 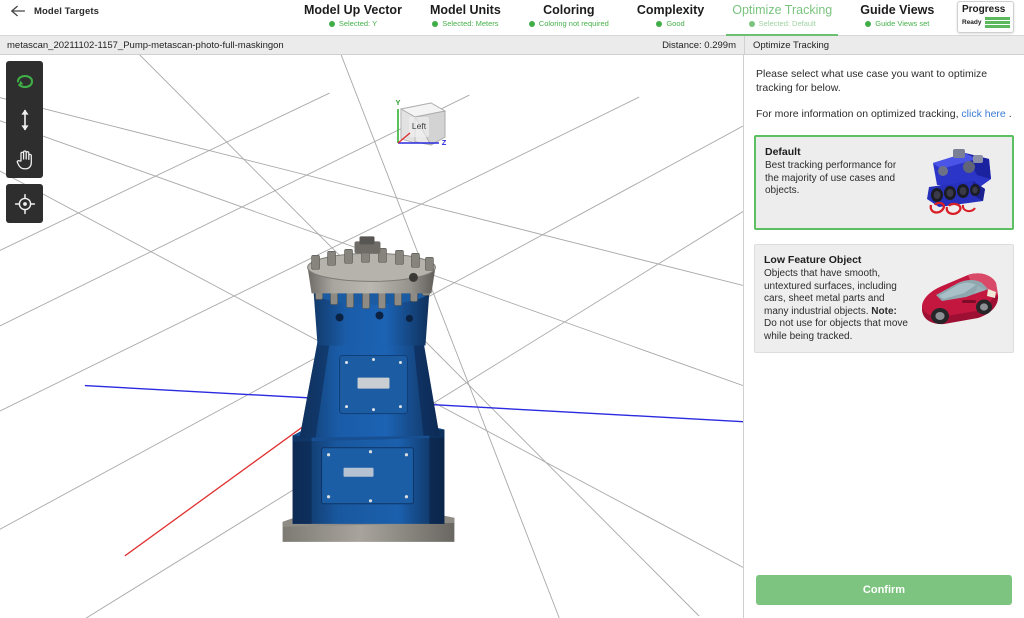 I want to click on pump-3d-model, so click(x=368, y=389).